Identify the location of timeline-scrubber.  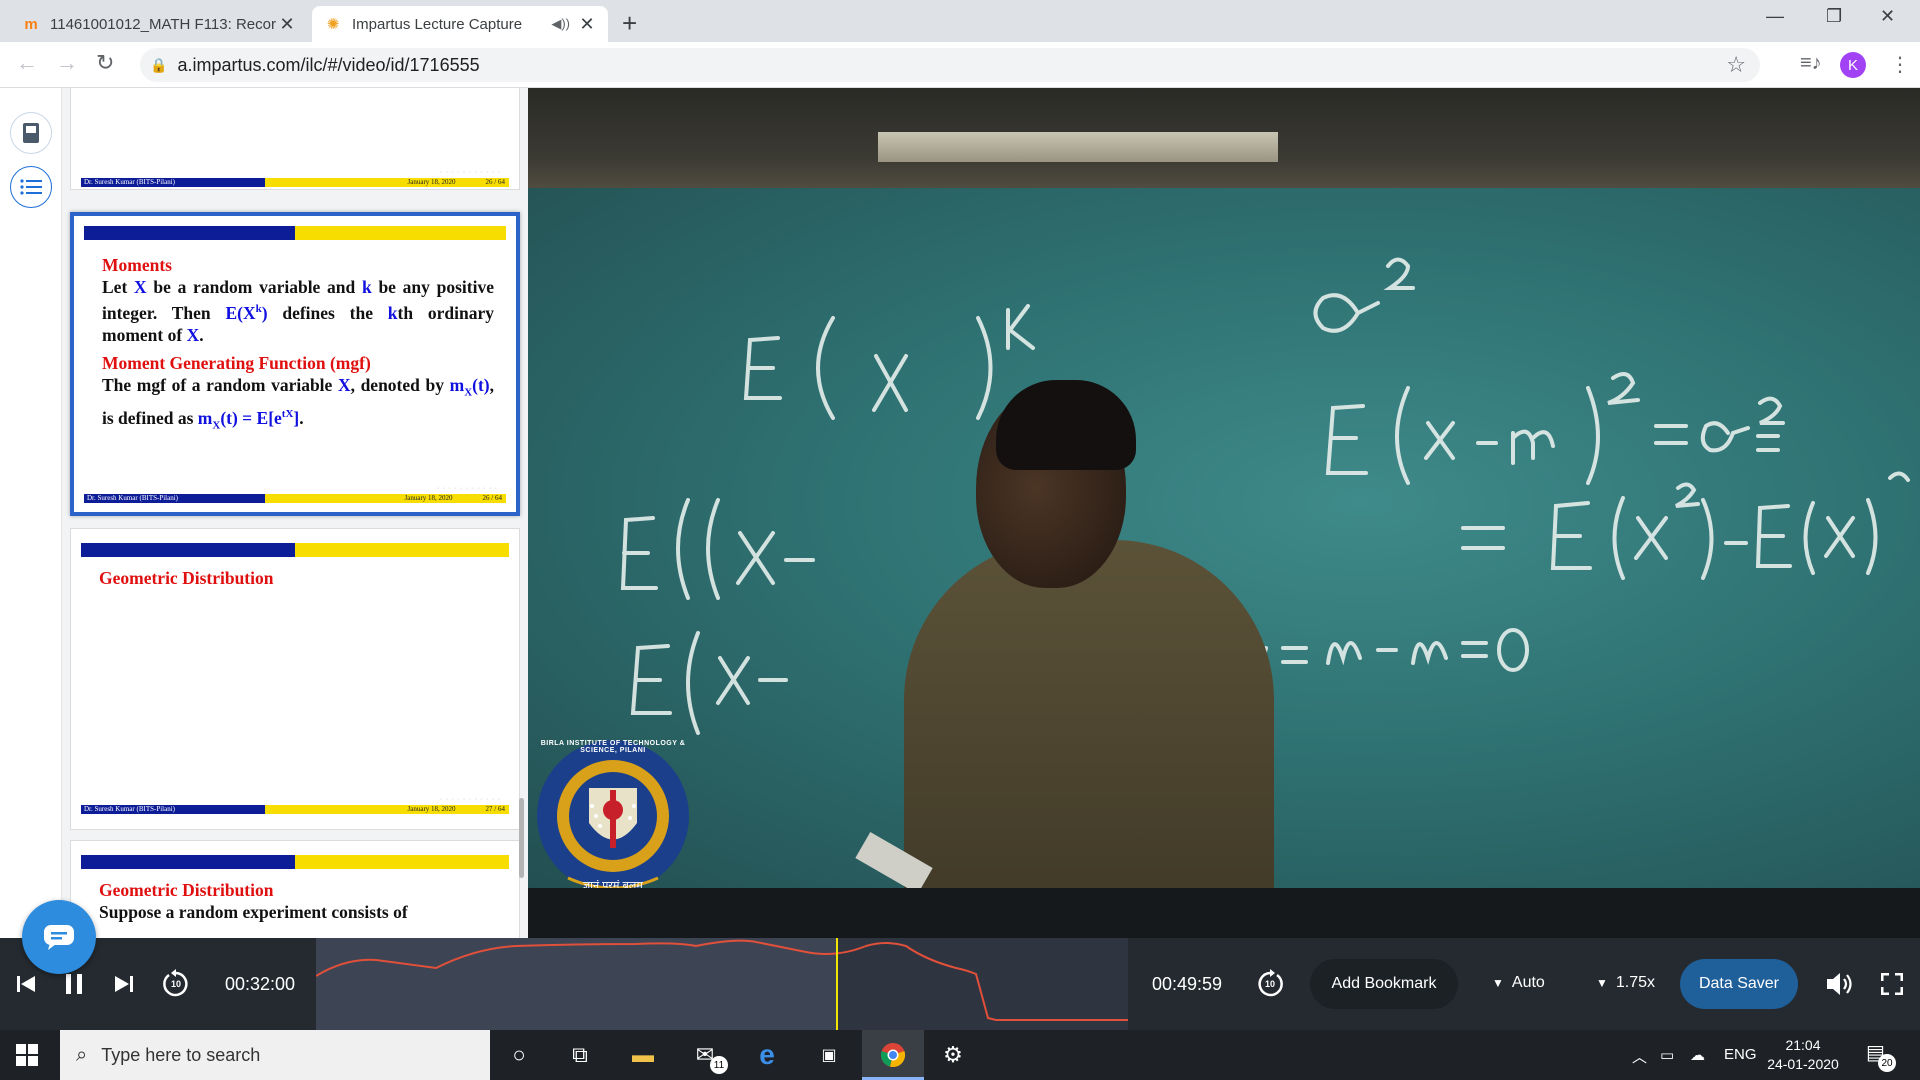
(722, 984).